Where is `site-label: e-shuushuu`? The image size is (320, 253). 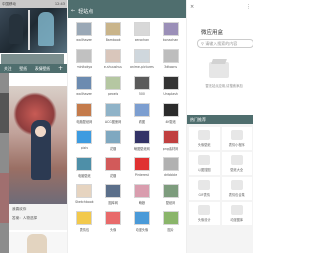 site-label: e-shuushuu is located at coordinates (113, 67).